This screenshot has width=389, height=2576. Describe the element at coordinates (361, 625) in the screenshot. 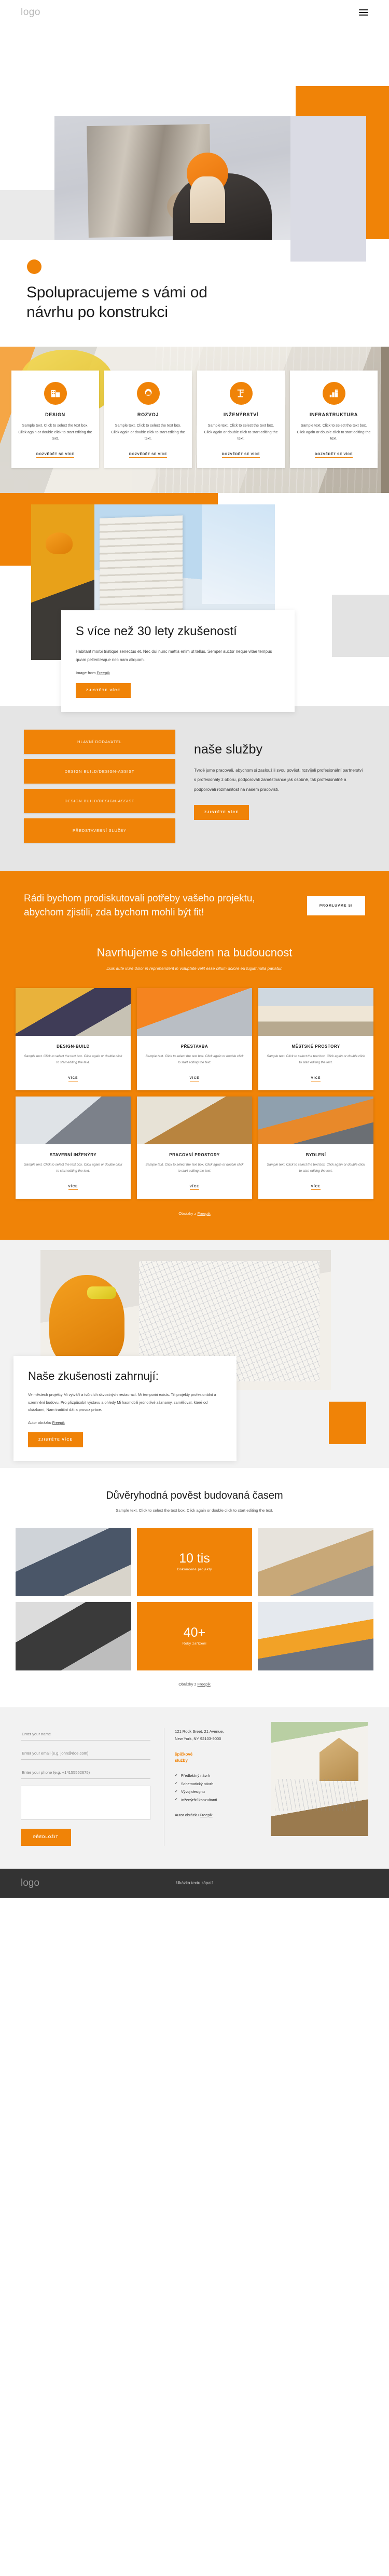

I see `experience-grey-accent` at that location.